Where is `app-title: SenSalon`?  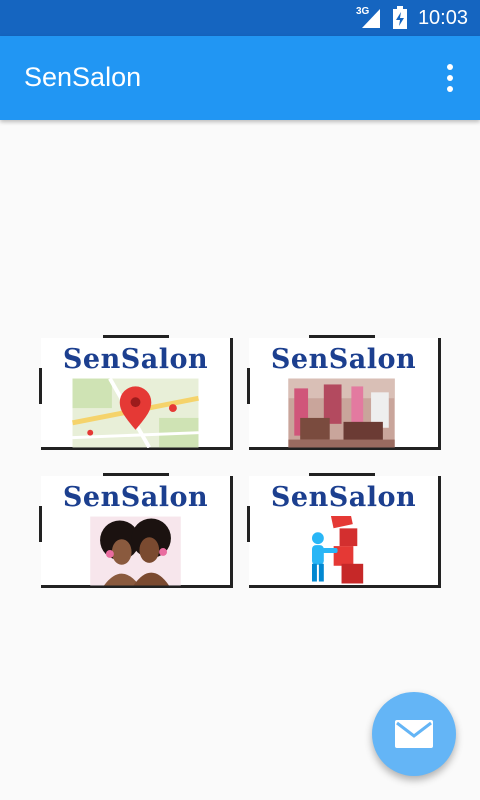 app-title: SenSalon is located at coordinates (83, 77).